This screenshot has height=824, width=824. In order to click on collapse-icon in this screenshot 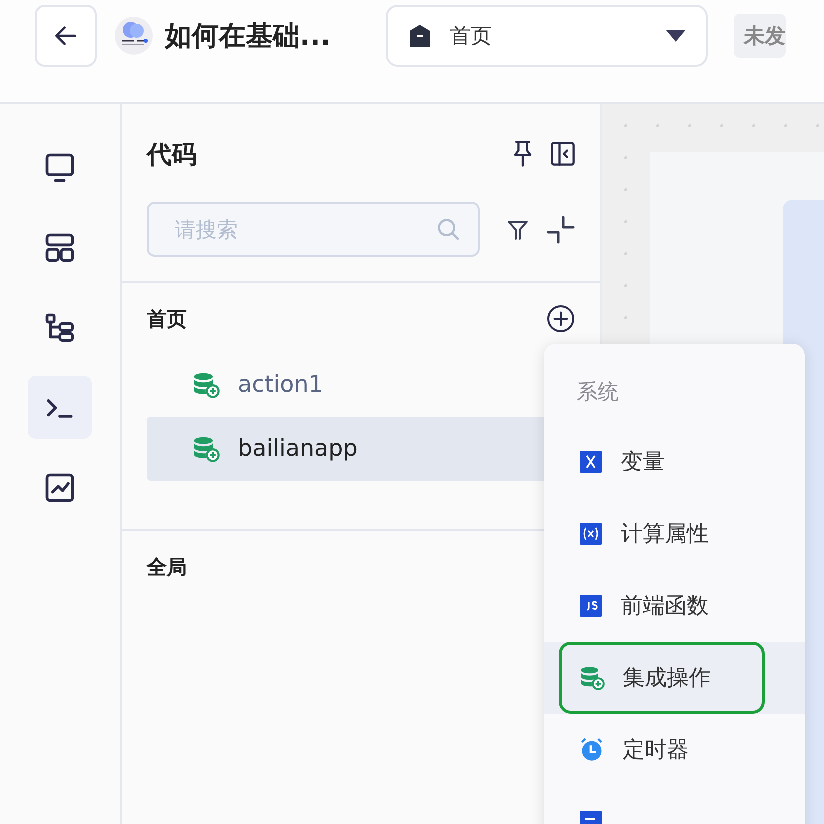, I will do `click(561, 229)`.